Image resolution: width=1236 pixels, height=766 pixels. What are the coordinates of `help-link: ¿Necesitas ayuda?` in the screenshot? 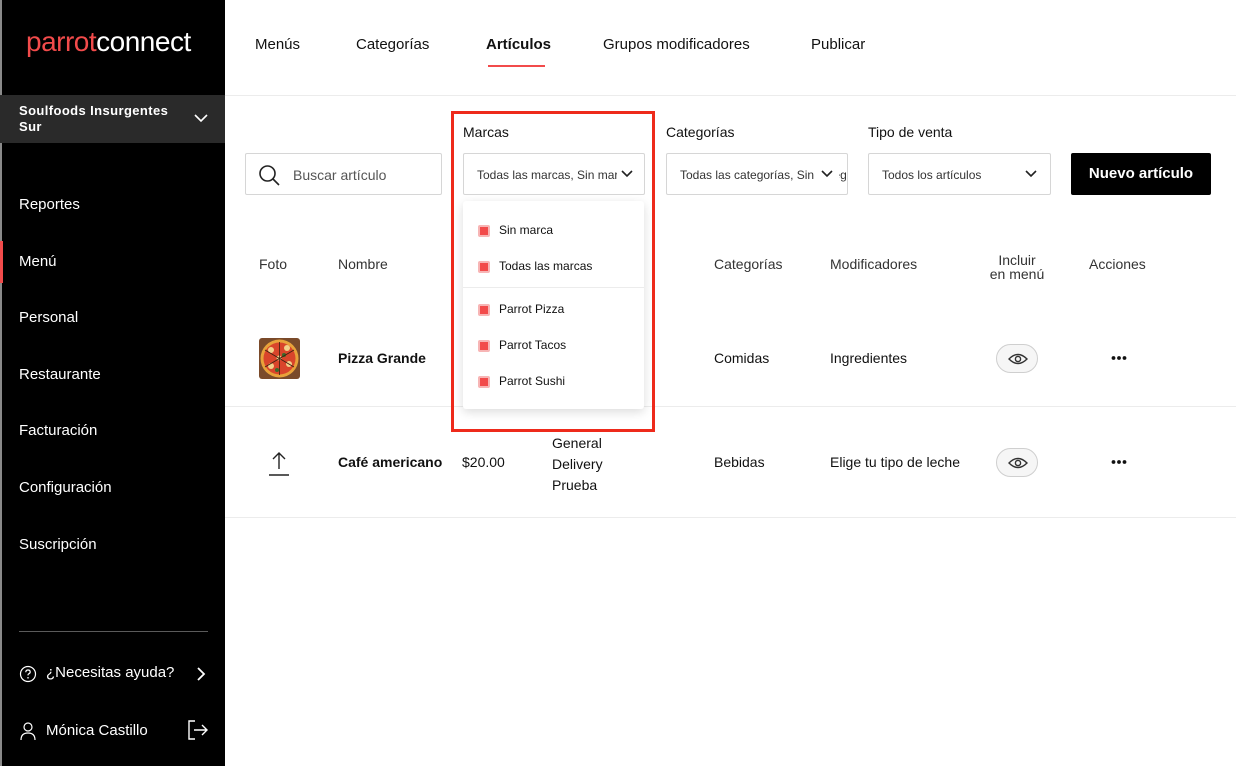 It's located at (114, 673).